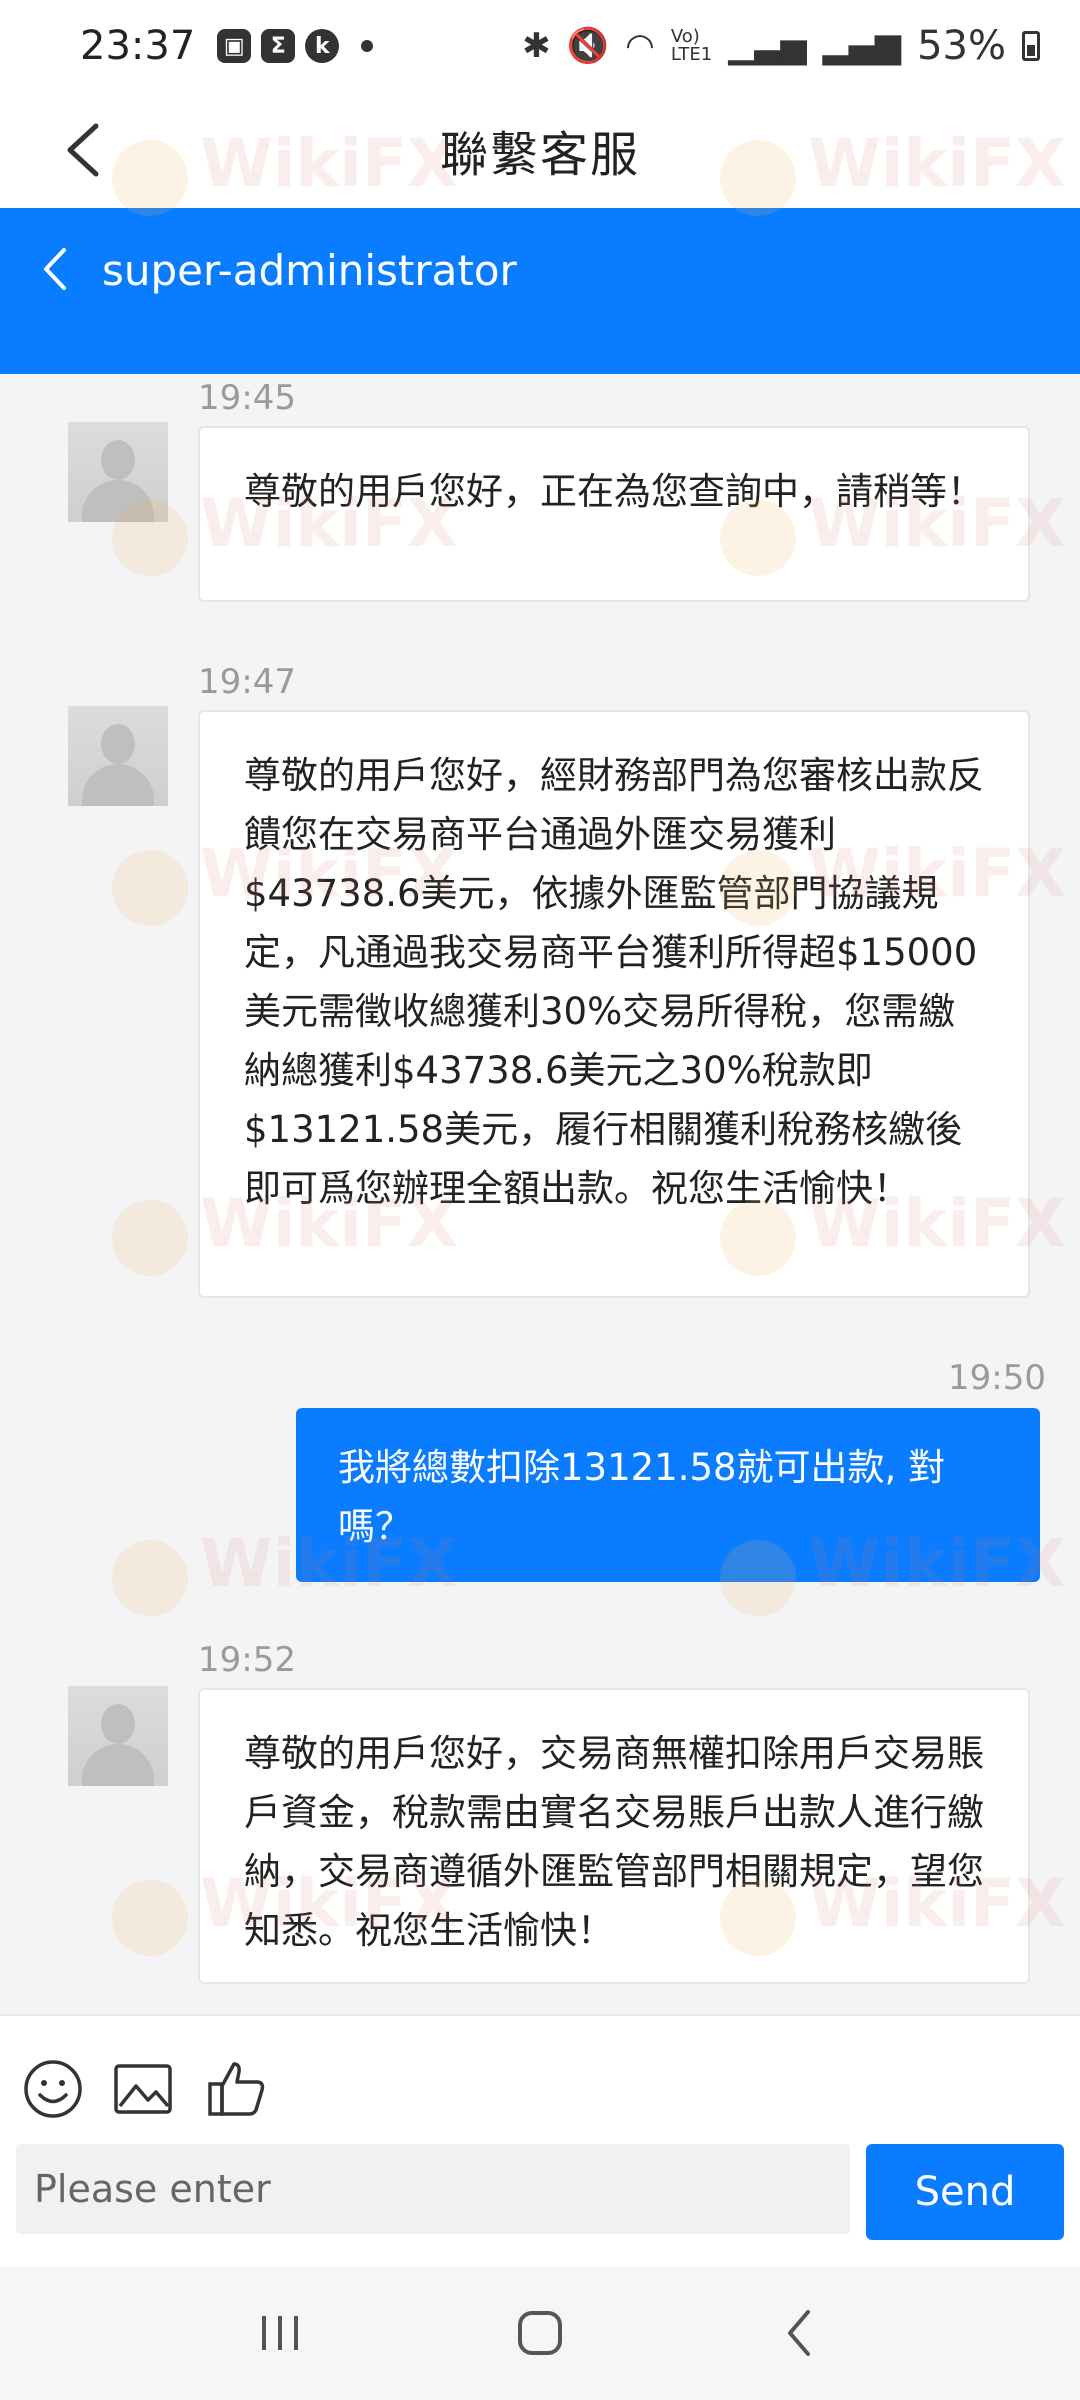  I want to click on page-title: 聯繫客服, so click(539, 155).